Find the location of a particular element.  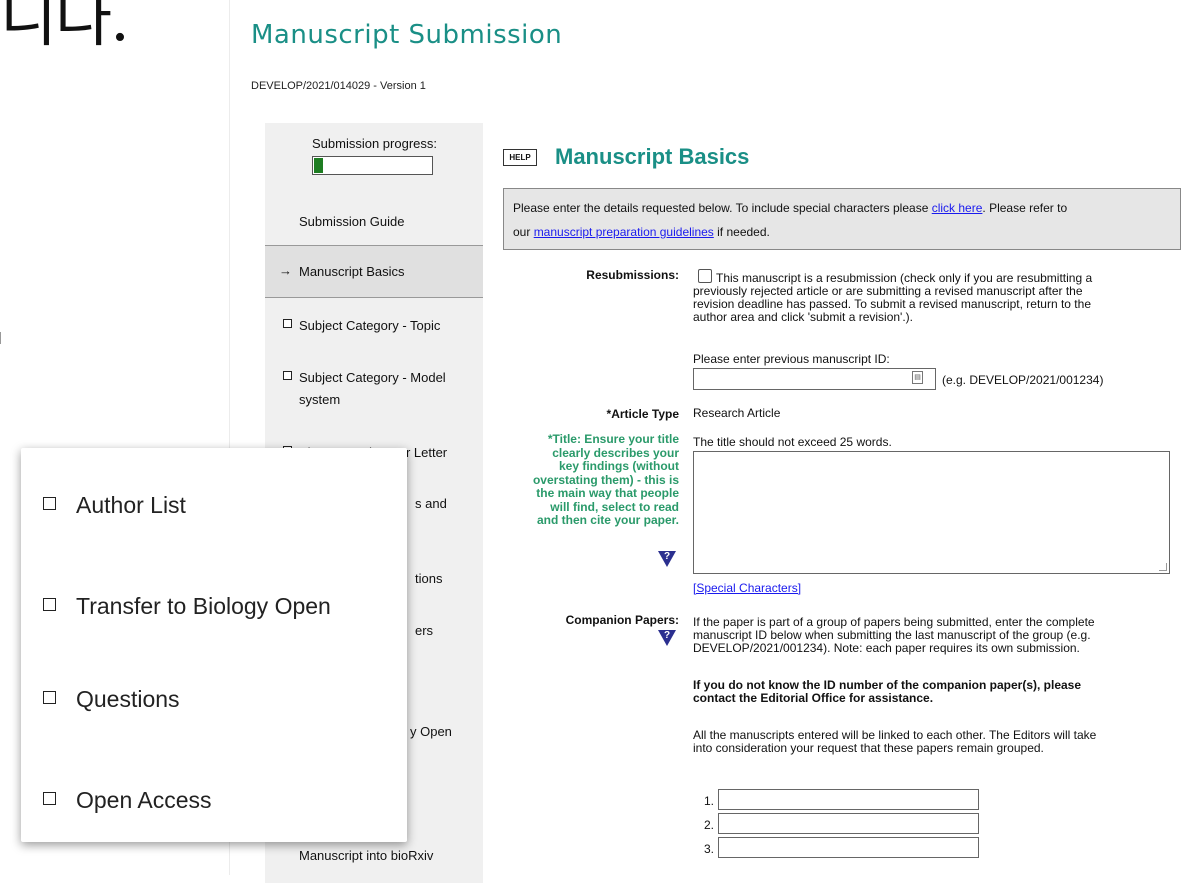

zoom-item-label: Transfer to Biology Open is located at coordinates (203, 606).